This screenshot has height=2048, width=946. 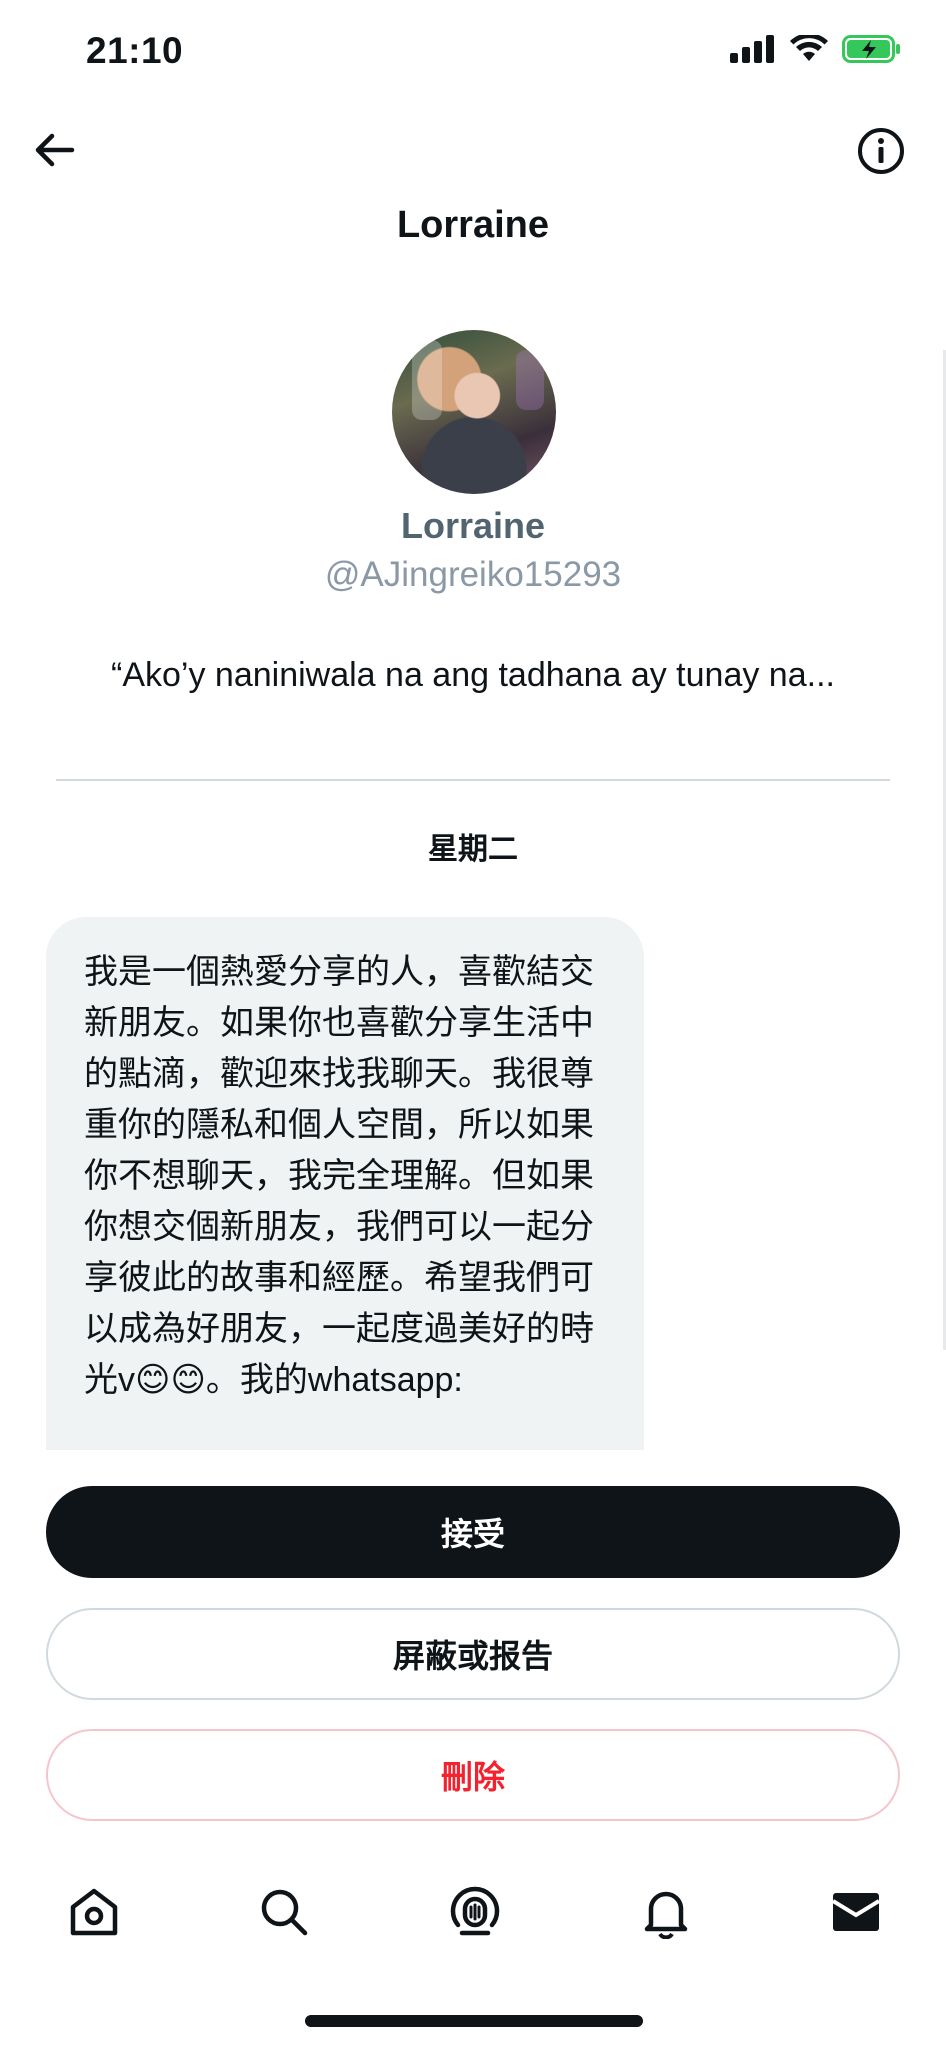 What do you see at coordinates (135, 50) in the screenshot?
I see `status-time: 21:10` at bounding box center [135, 50].